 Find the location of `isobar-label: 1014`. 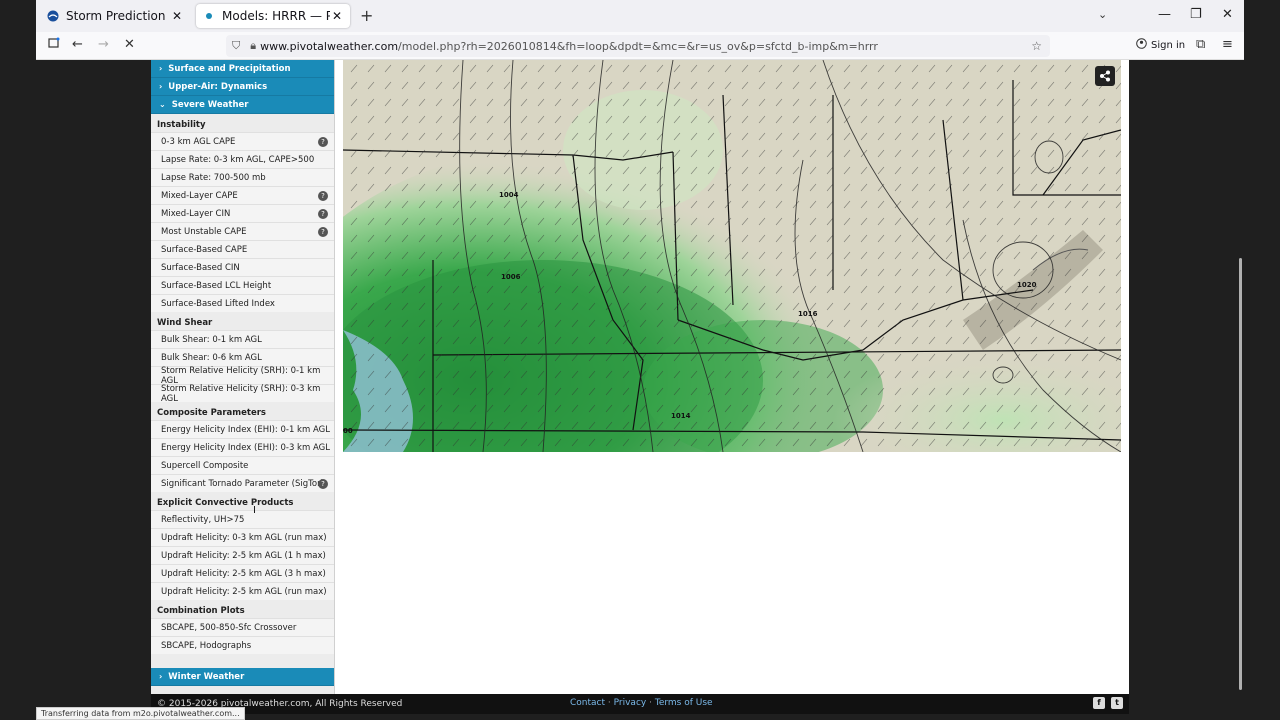

isobar-label: 1014 is located at coordinates (681, 416).